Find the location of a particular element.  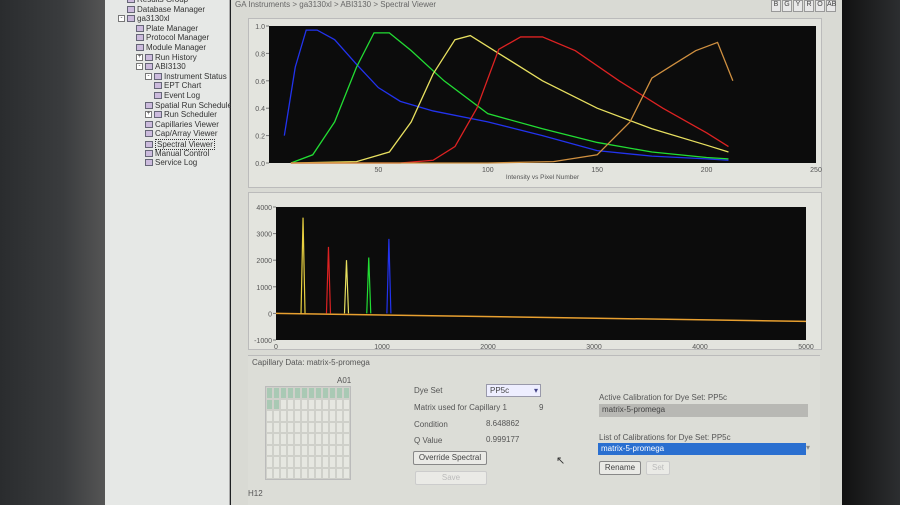

tree-item: Results Group is located at coordinates (157, 2).